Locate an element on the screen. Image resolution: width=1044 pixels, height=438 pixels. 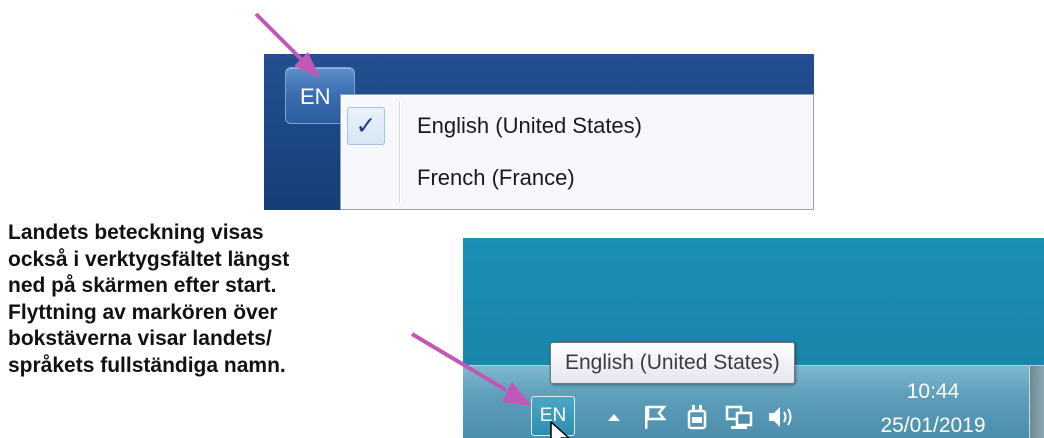
power-plug-icon is located at coordinates (697, 417).